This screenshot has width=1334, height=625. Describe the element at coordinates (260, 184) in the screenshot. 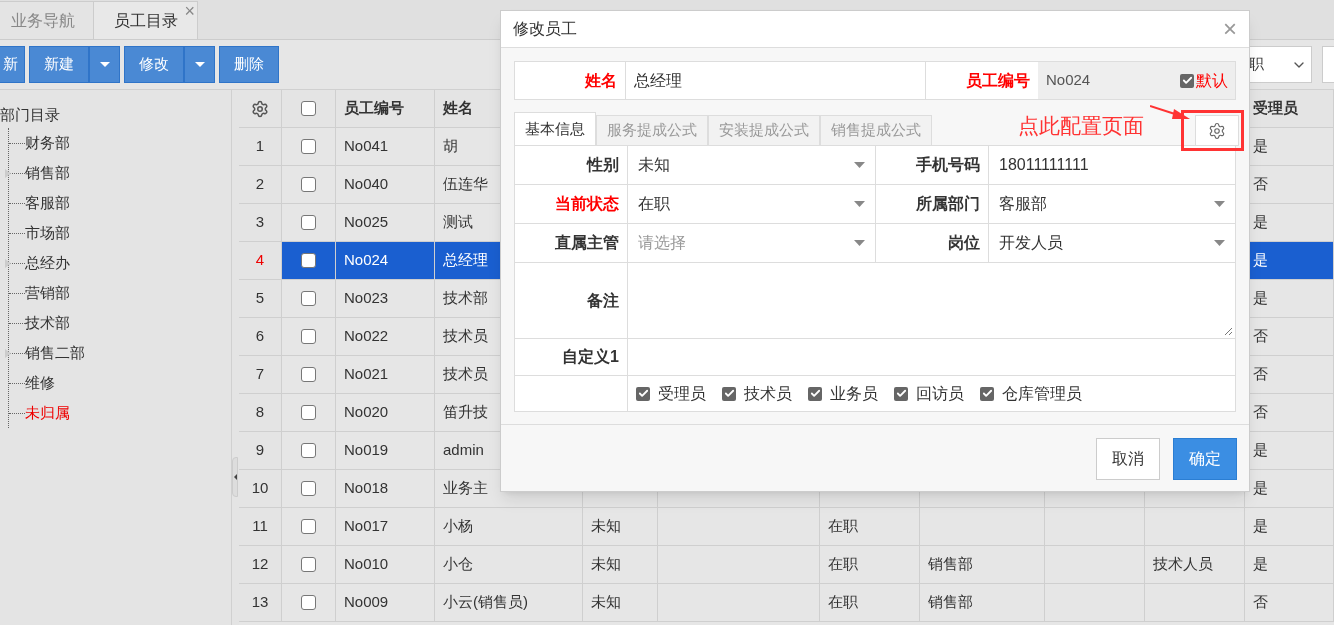

I see `row-number: 2` at that location.